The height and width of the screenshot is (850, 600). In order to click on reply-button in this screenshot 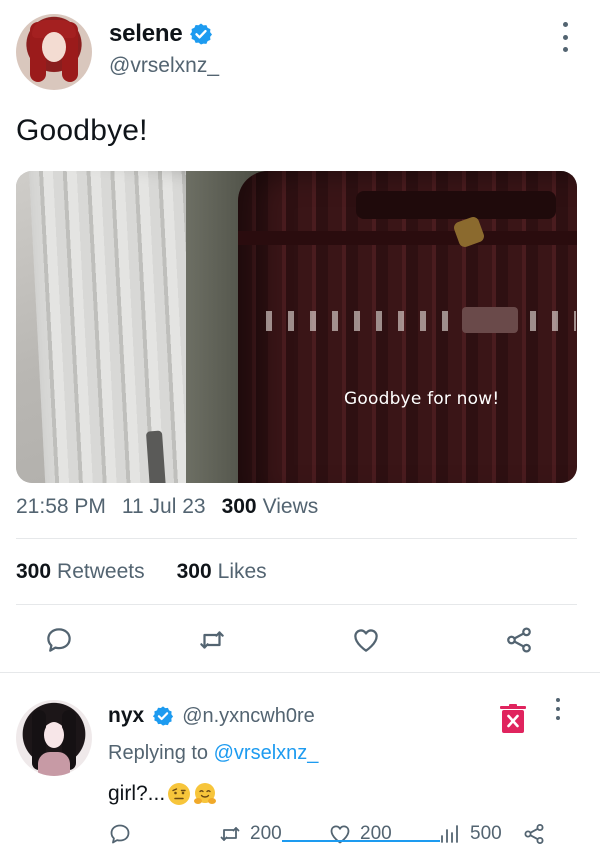, I will do `click(59, 640)`.